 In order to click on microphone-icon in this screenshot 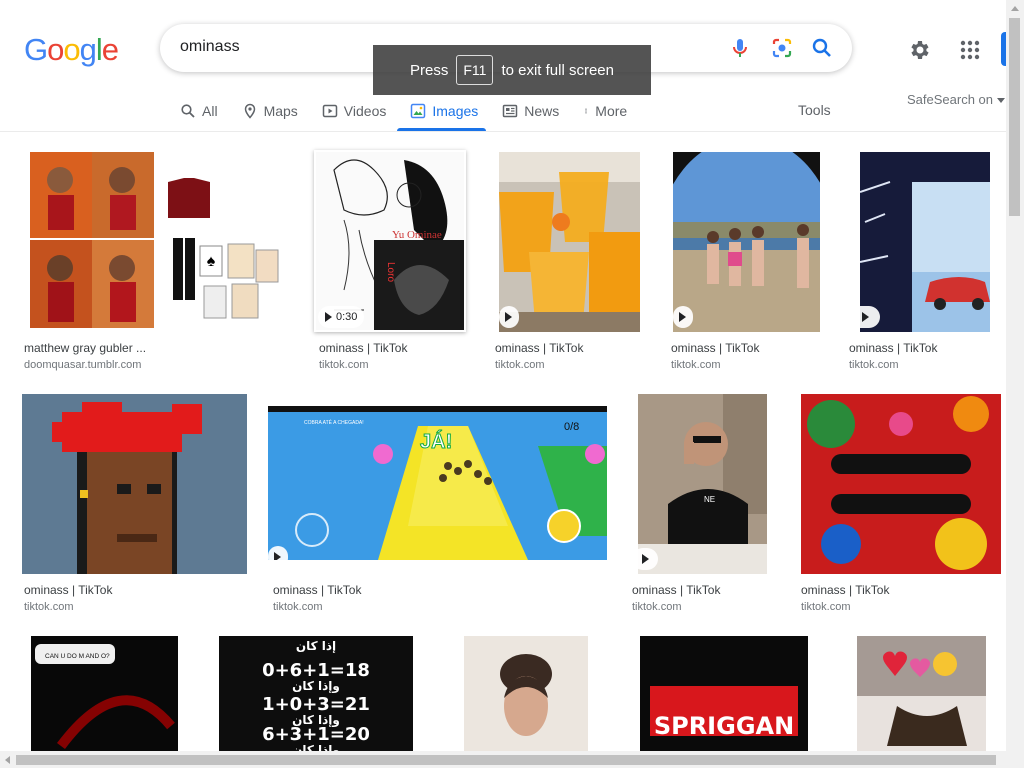, I will do `click(740, 48)`.